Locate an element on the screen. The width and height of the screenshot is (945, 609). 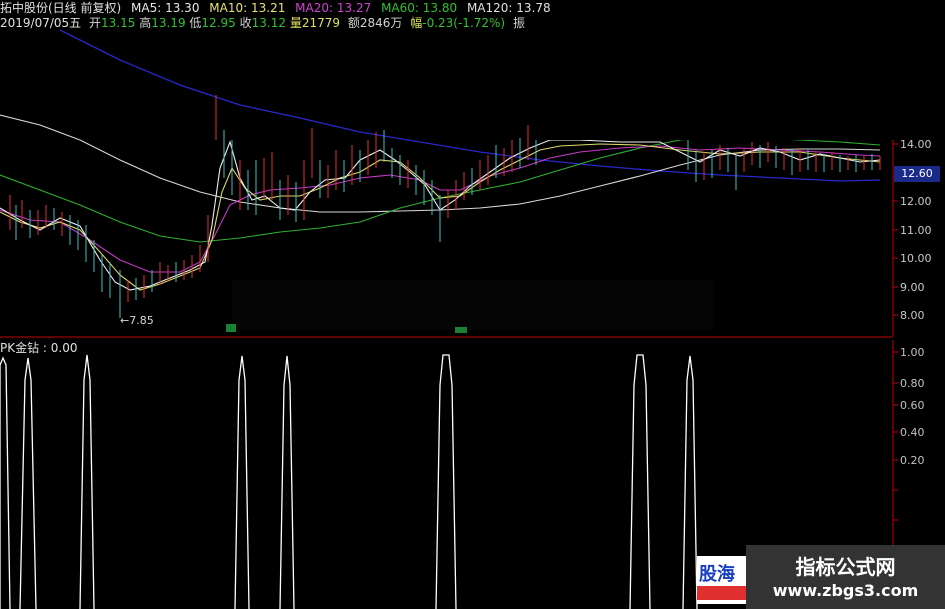
indicator-axis-ticks is located at coordinates (895, 436).